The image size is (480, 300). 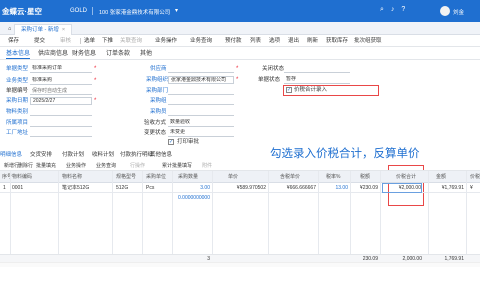 I want to click on cell-tax-rate: 13.00, so click(x=333, y=188).